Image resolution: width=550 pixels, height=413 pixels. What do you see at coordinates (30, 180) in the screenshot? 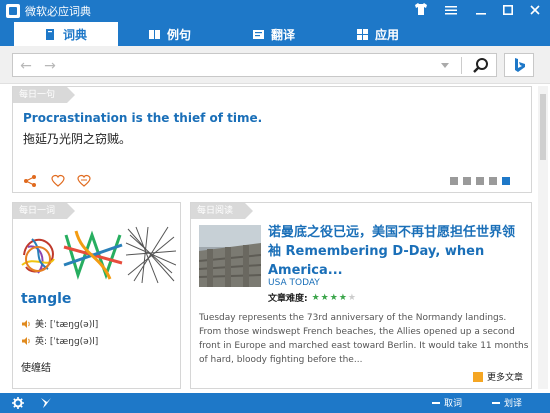
I see `share-icon` at bounding box center [30, 180].